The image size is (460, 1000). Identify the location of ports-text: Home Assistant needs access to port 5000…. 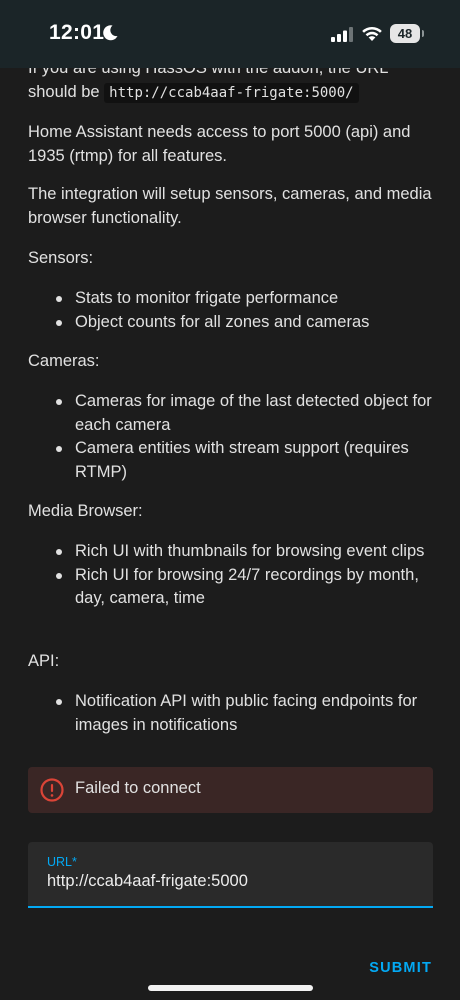
(219, 144).